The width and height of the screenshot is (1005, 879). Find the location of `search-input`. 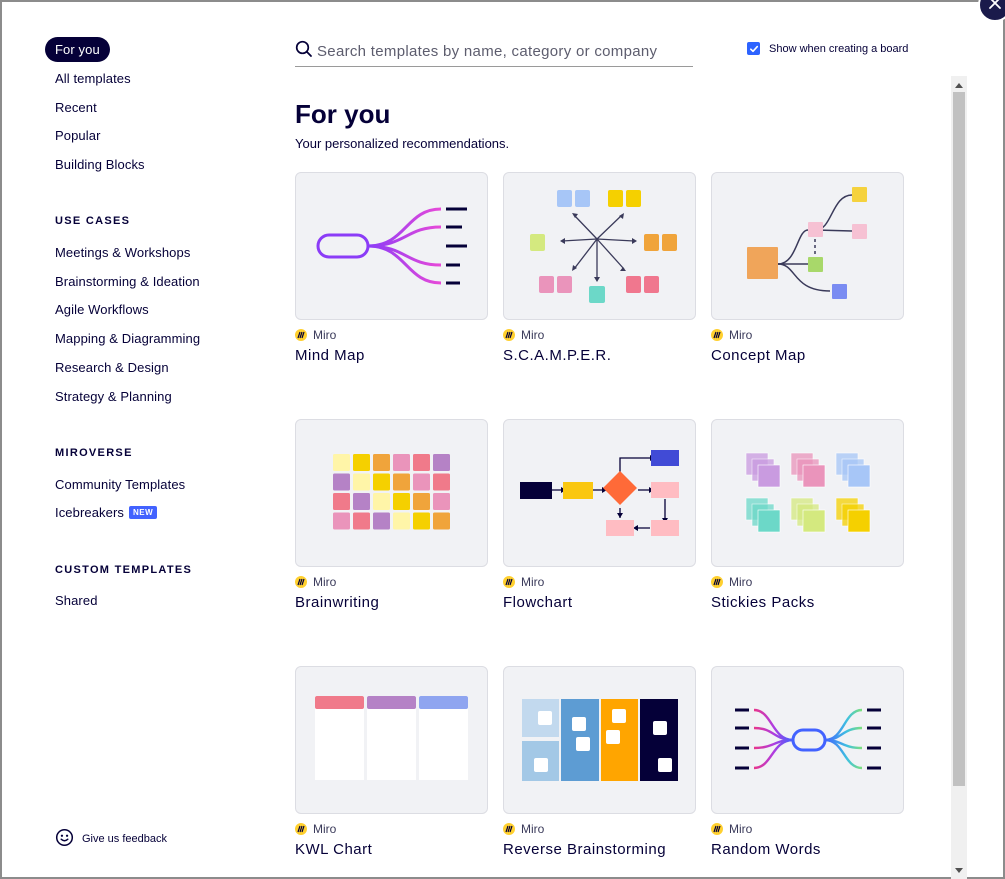

search-input is located at coordinates (502, 51).